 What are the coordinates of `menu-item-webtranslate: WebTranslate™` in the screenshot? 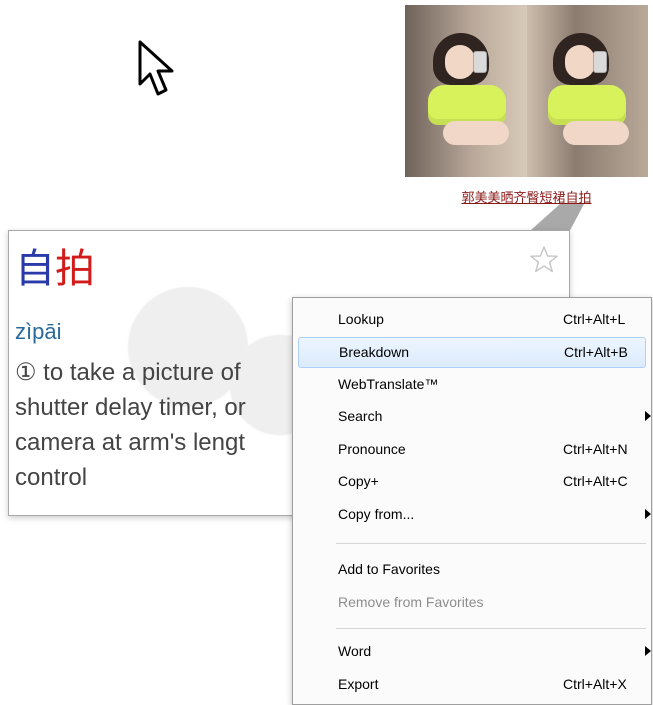 It's located at (472, 384).